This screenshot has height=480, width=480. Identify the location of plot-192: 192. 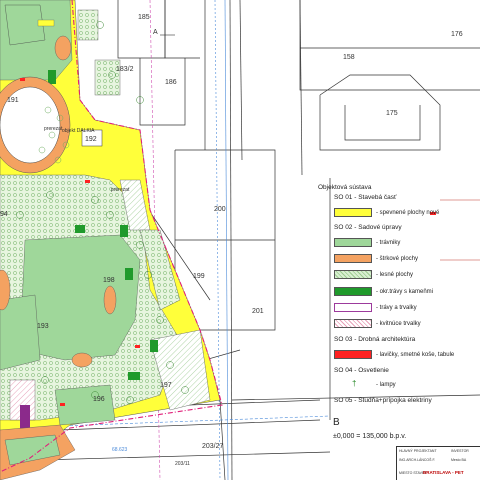
(91, 139).